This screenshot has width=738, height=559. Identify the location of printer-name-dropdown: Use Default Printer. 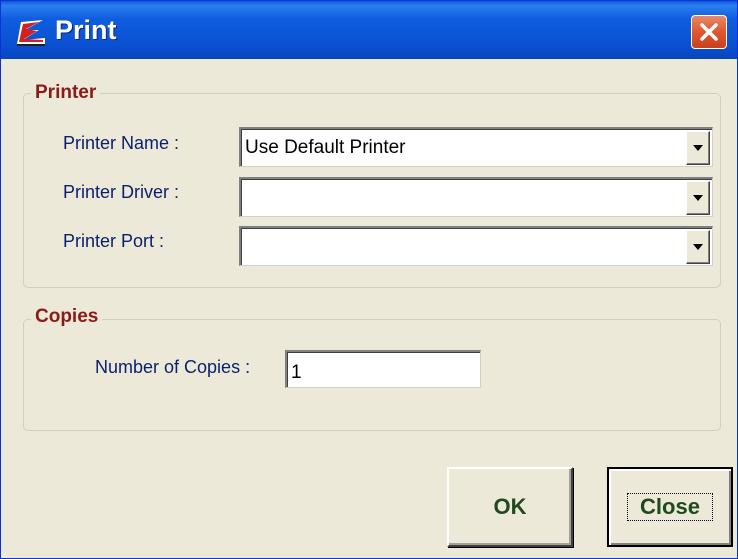
(476, 147).